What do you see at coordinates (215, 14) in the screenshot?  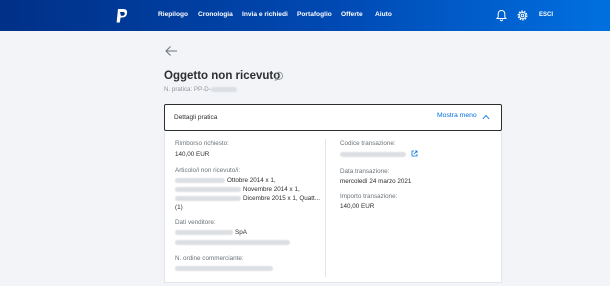 I see `nav-item-cronologia: Cronologia` at bounding box center [215, 14].